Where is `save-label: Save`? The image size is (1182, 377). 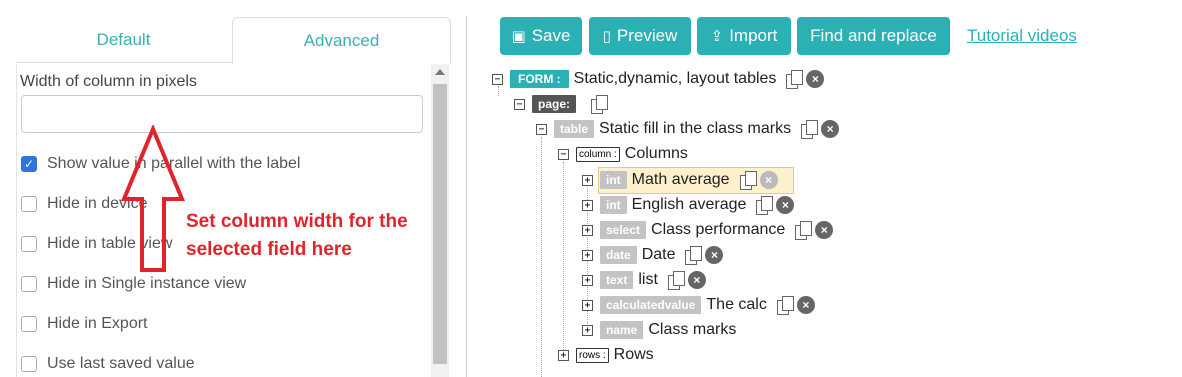
save-label: Save is located at coordinates (551, 35).